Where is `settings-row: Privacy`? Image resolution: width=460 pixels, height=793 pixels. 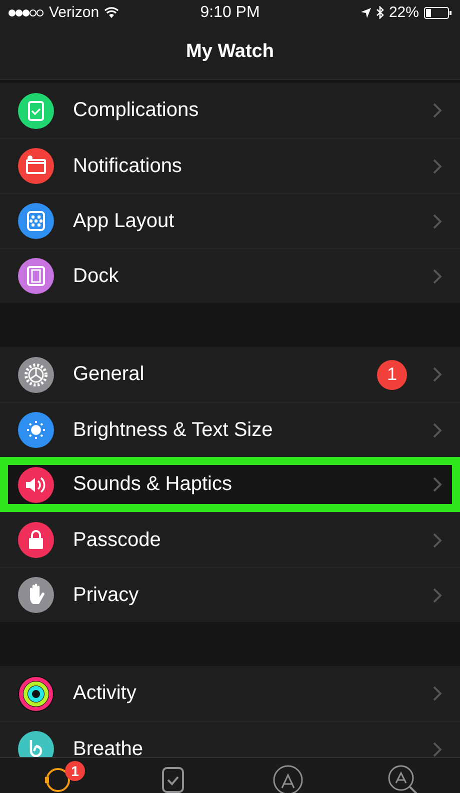
settings-row: Privacy is located at coordinates (230, 594).